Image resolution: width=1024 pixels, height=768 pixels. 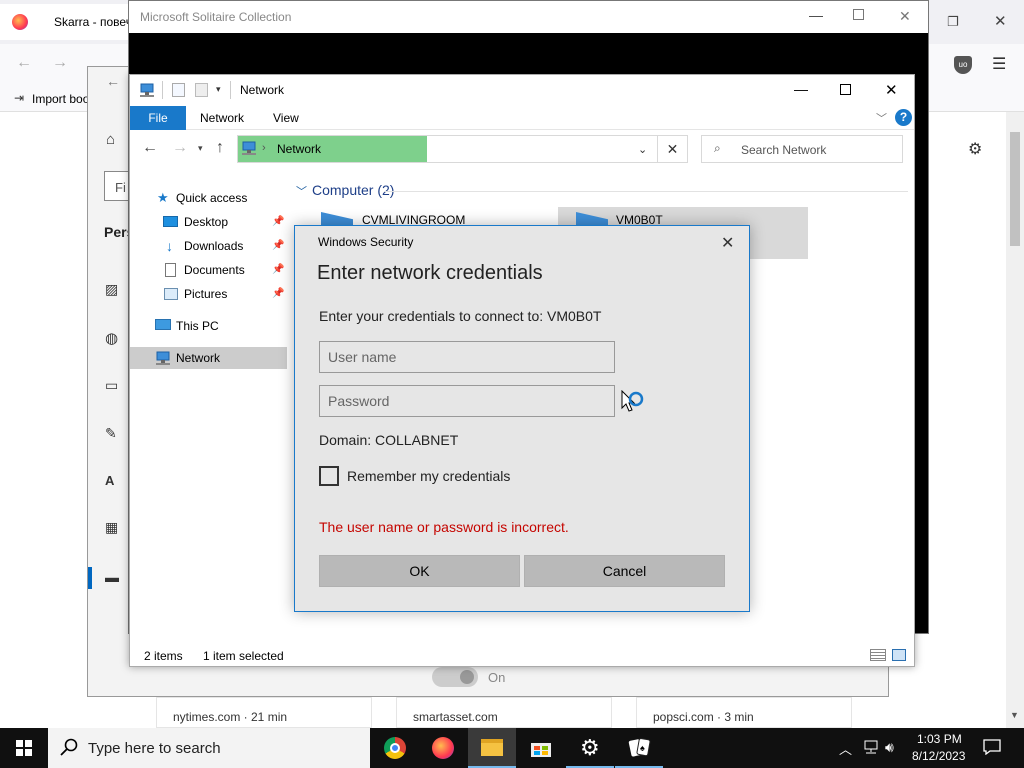 I want to click on clear-address-button: ✕, so click(x=673, y=149).